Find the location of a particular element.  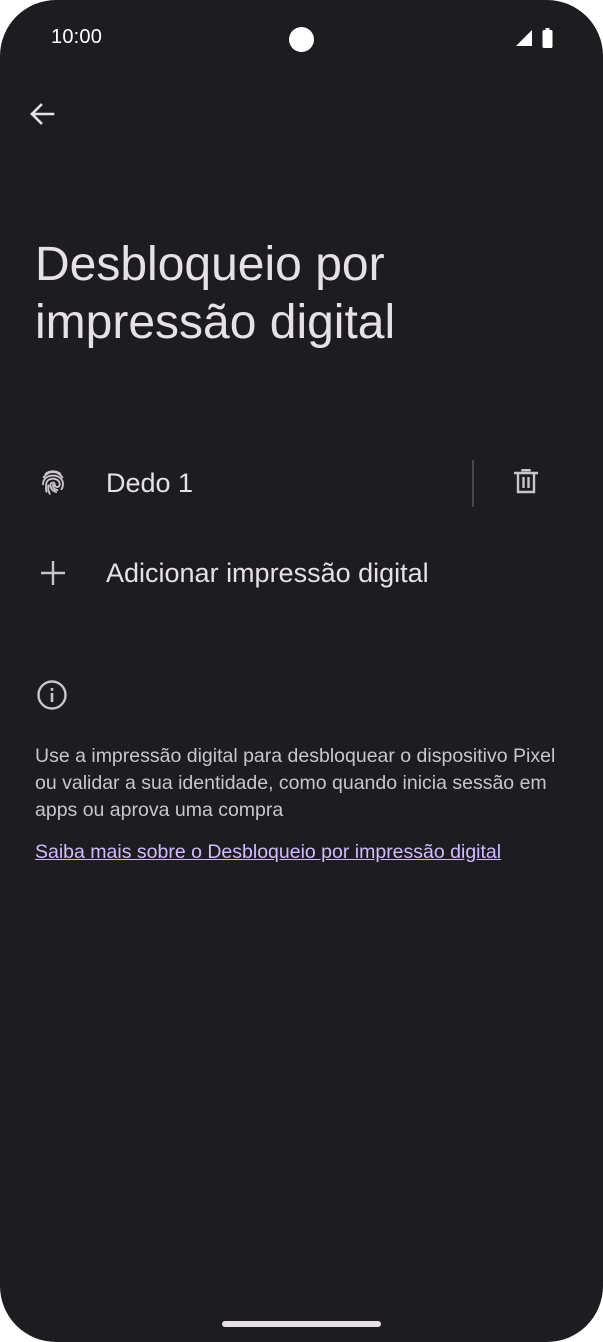

delete-fingerprint-button is located at coordinates (526, 483).